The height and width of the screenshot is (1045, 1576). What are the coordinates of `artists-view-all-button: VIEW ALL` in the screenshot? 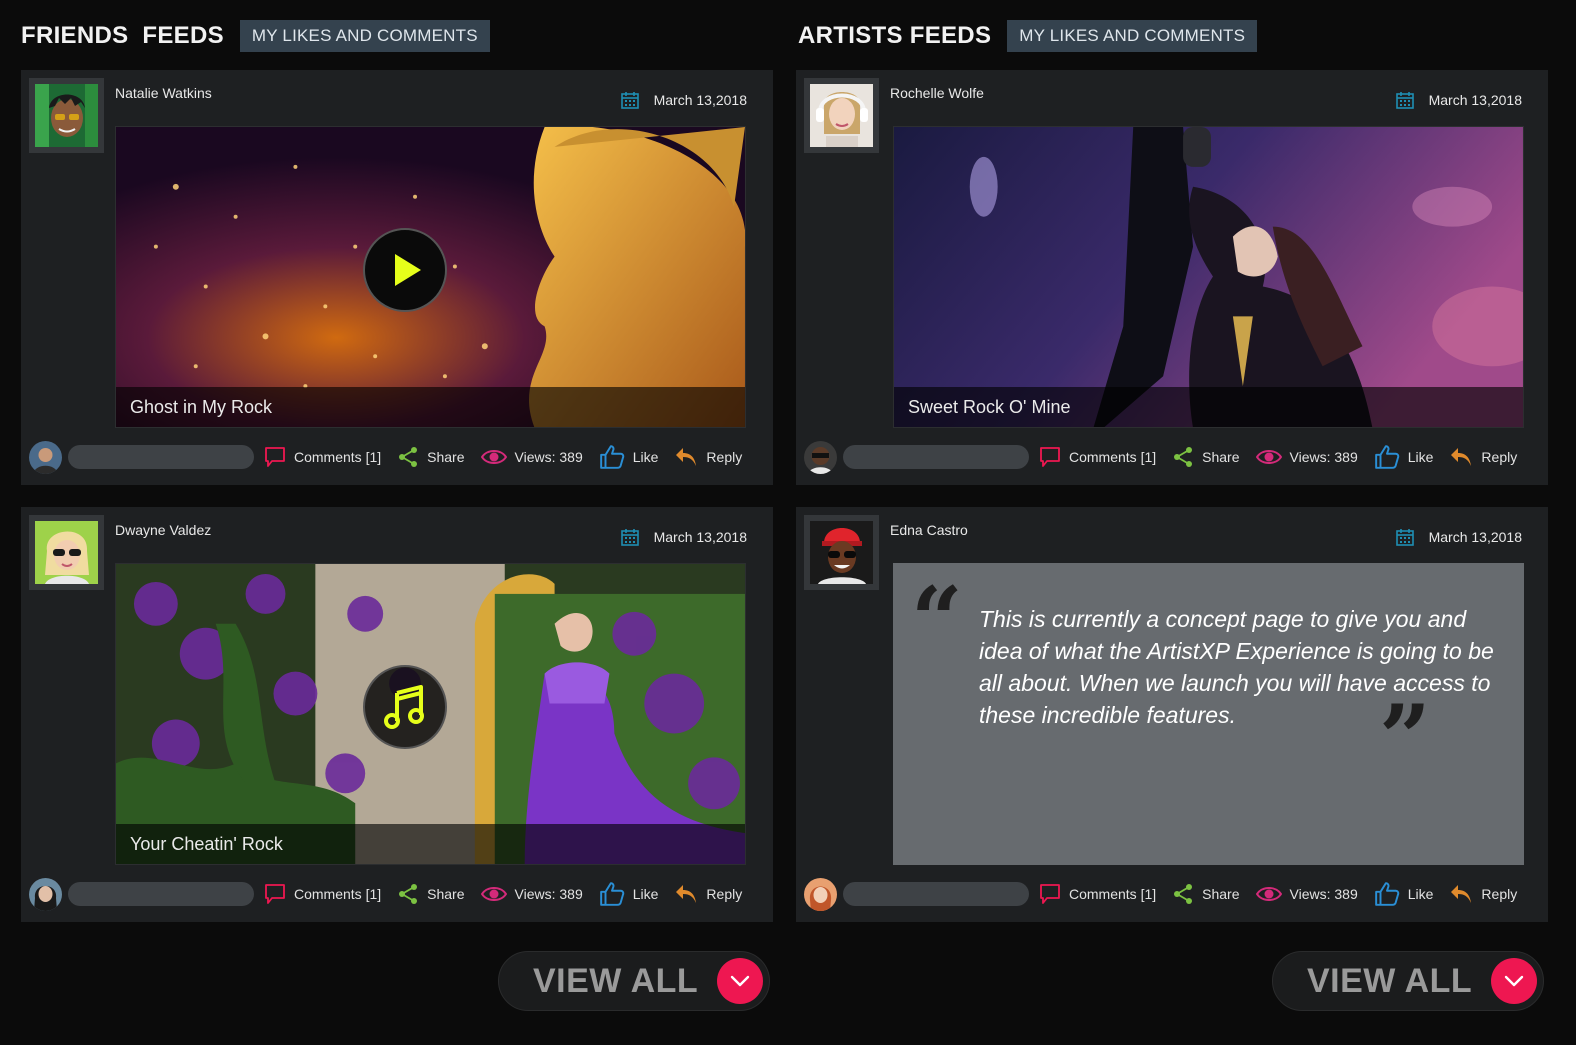 It's located at (1408, 981).